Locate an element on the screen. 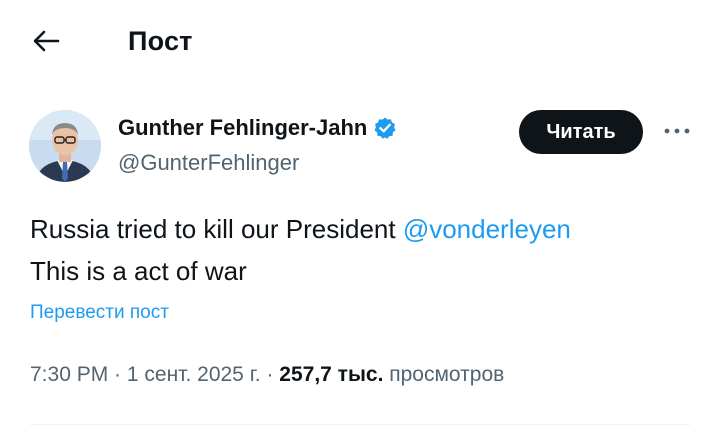 The height and width of the screenshot is (429, 720). follow-button: Читать is located at coordinates (581, 132).